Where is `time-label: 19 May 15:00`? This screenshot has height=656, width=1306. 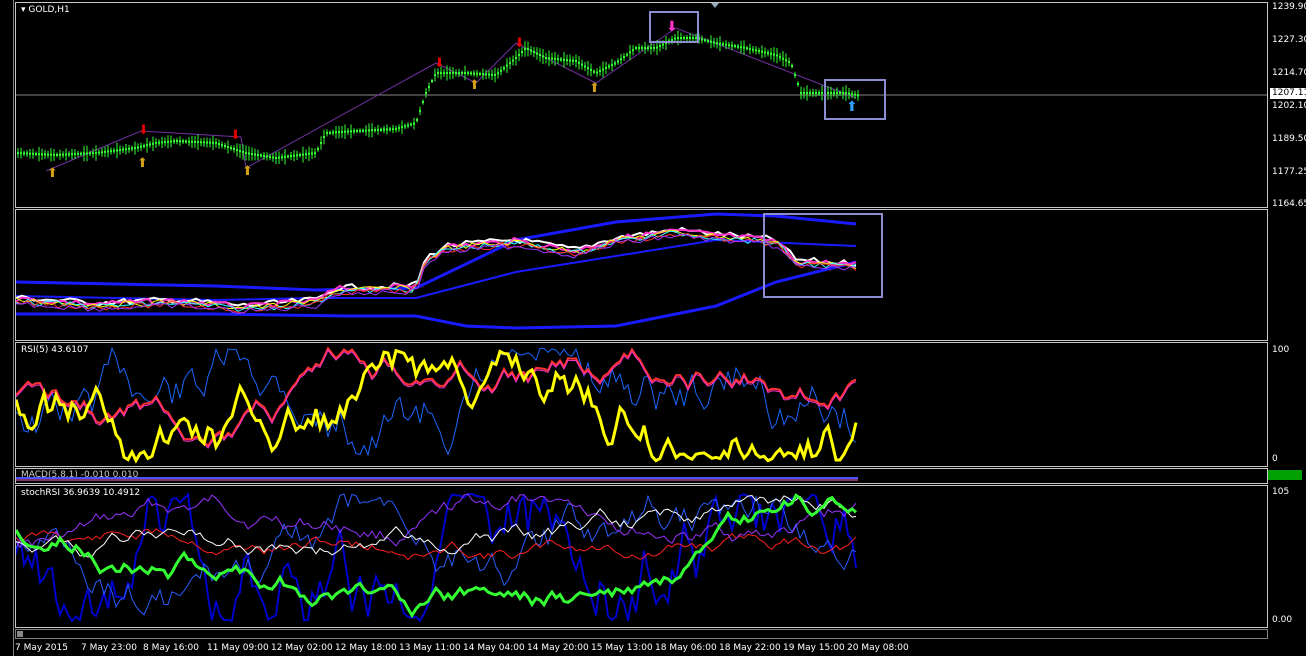
time-label: 19 May 15:00 is located at coordinates (814, 648).